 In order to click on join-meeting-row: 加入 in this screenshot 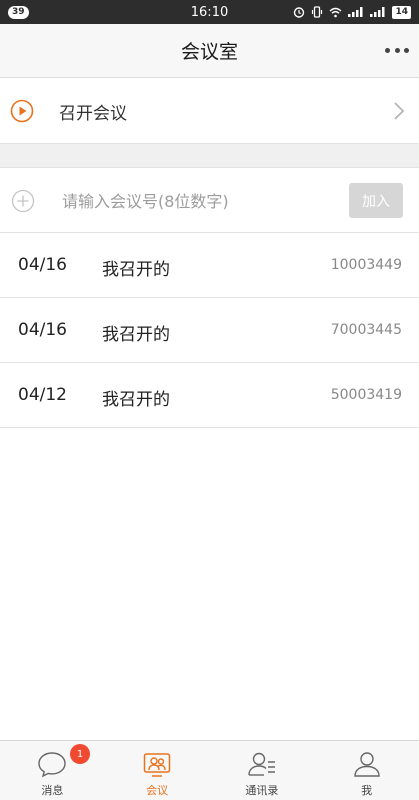, I will do `click(209, 200)`.